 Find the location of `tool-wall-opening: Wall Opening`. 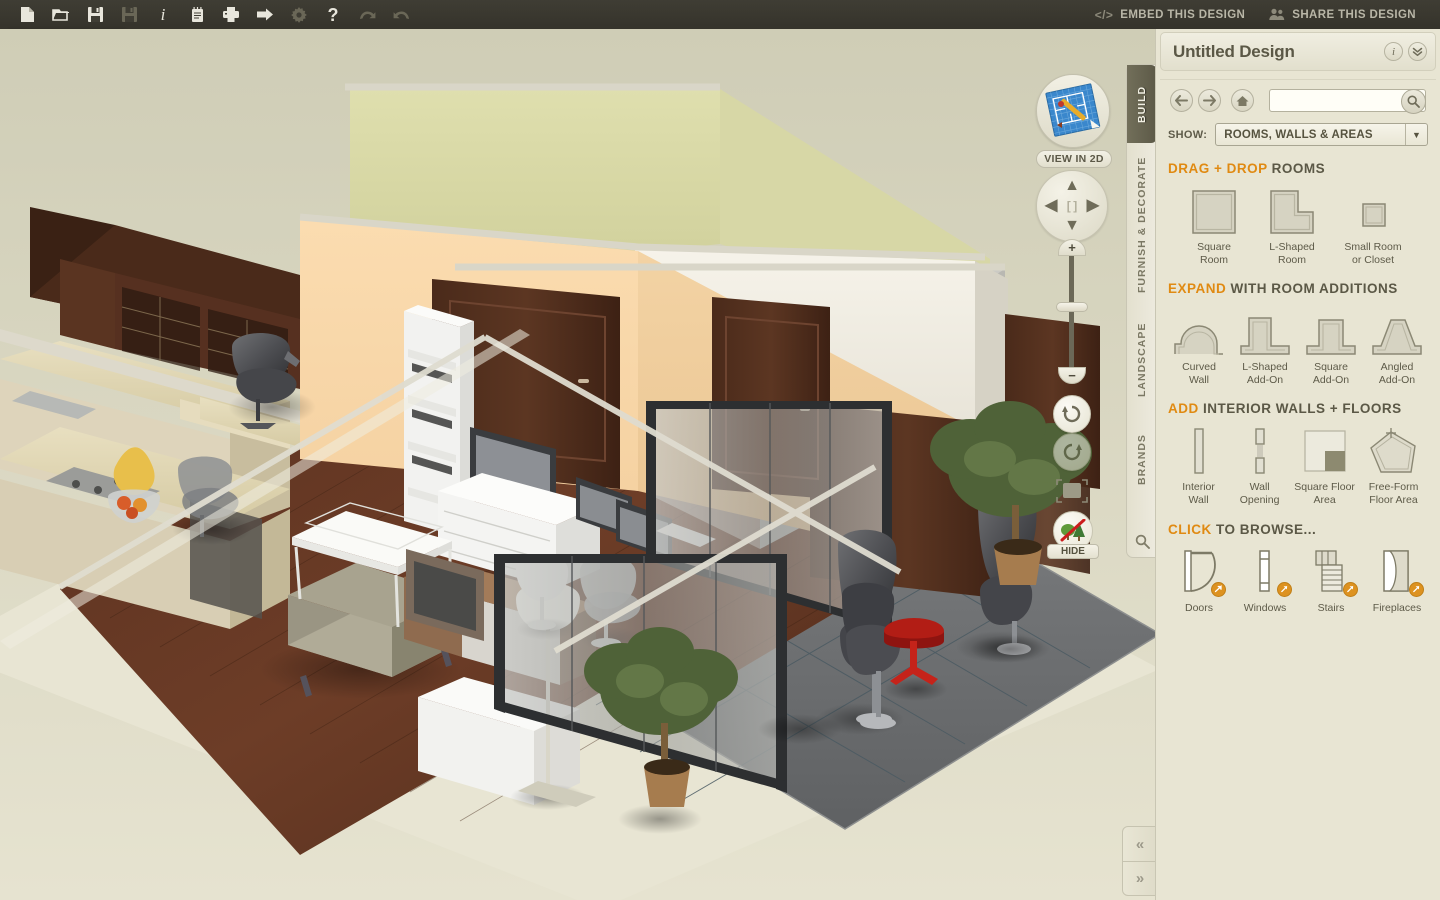

tool-wall-opening: Wall Opening is located at coordinates (1259, 465).